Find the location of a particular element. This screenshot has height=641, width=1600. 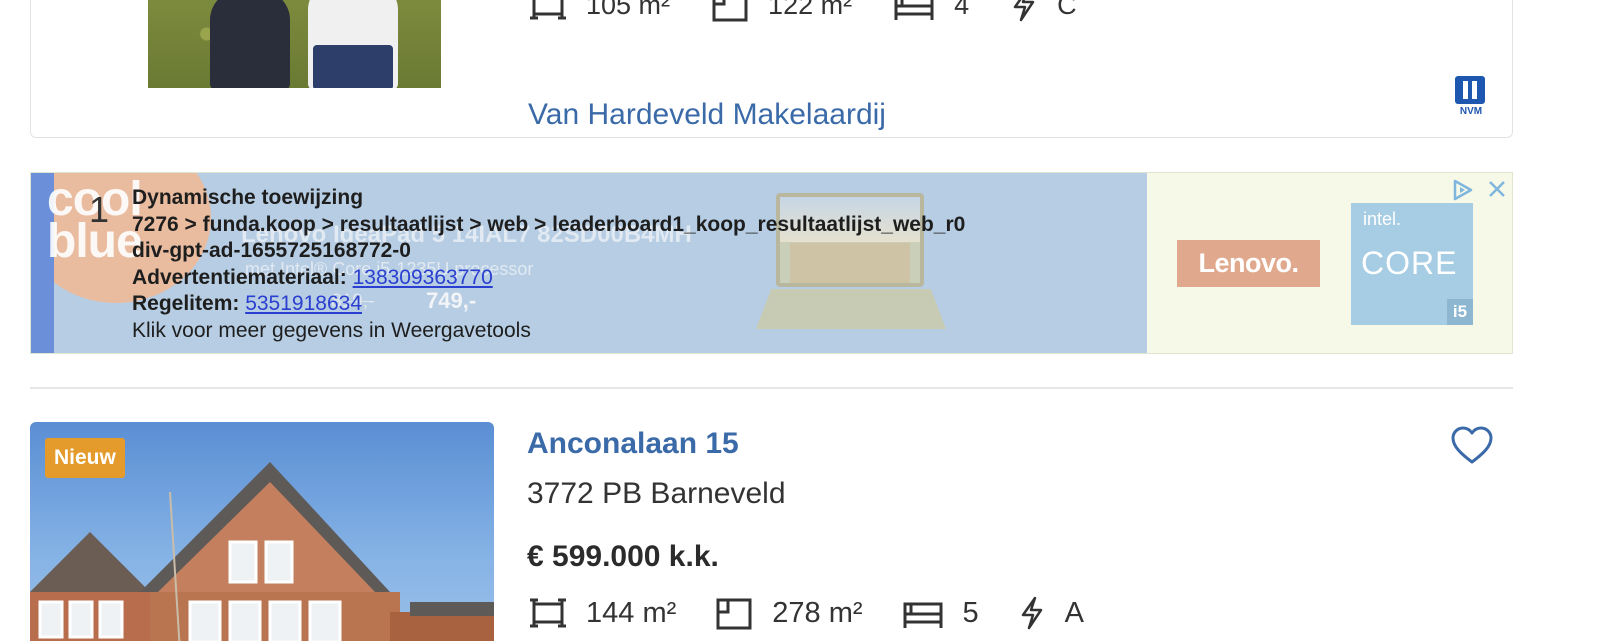

feature-bedrooms: 4 is located at coordinates (930, 11).